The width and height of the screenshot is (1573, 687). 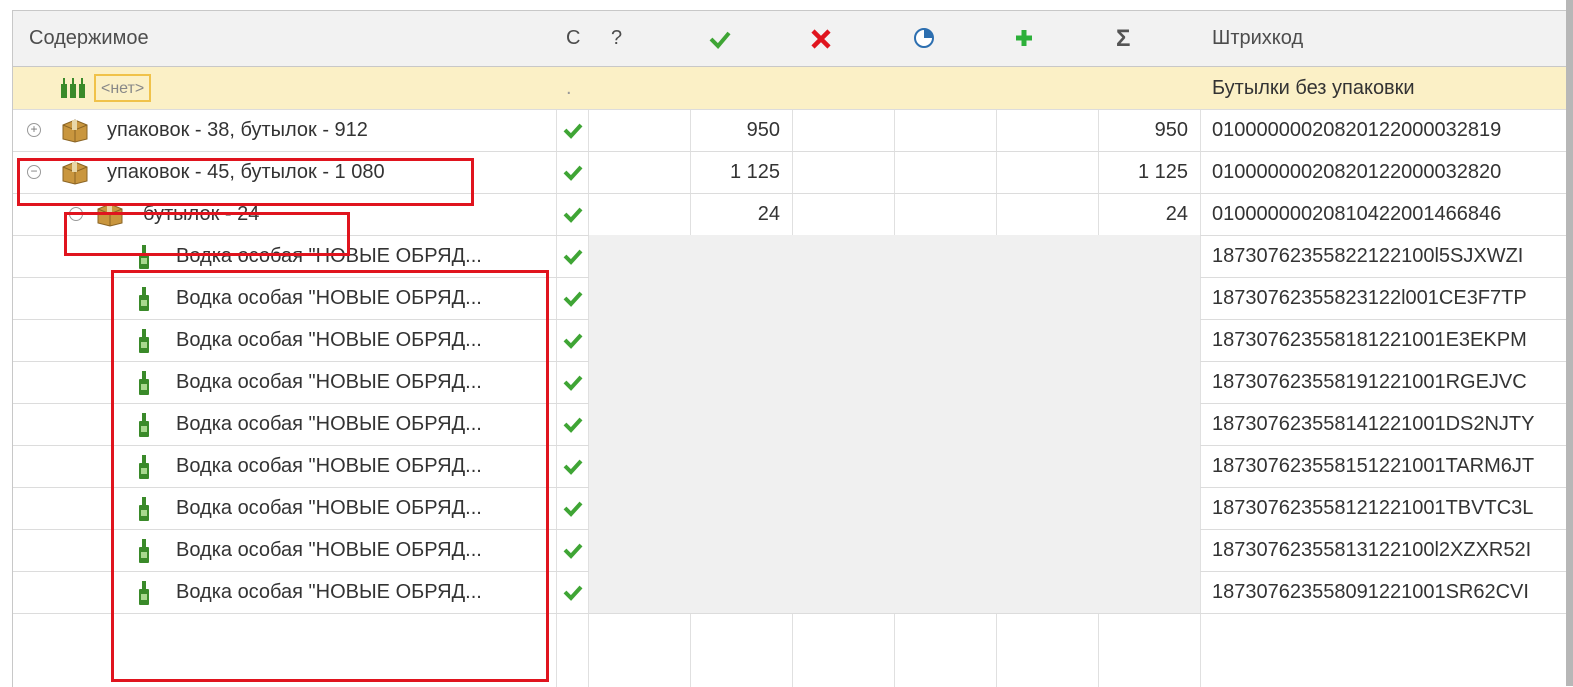 What do you see at coordinates (1569, 343) in the screenshot?
I see `vertical-scrollbar` at bounding box center [1569, 343].